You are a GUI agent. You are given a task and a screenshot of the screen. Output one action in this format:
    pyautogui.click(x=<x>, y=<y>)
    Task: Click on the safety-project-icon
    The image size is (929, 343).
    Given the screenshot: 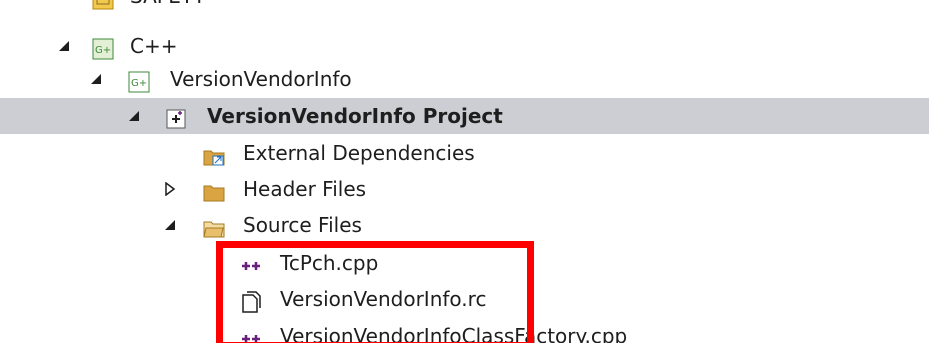 What is the action you would take?
    pyautogui.click(x=103, y=5)
    